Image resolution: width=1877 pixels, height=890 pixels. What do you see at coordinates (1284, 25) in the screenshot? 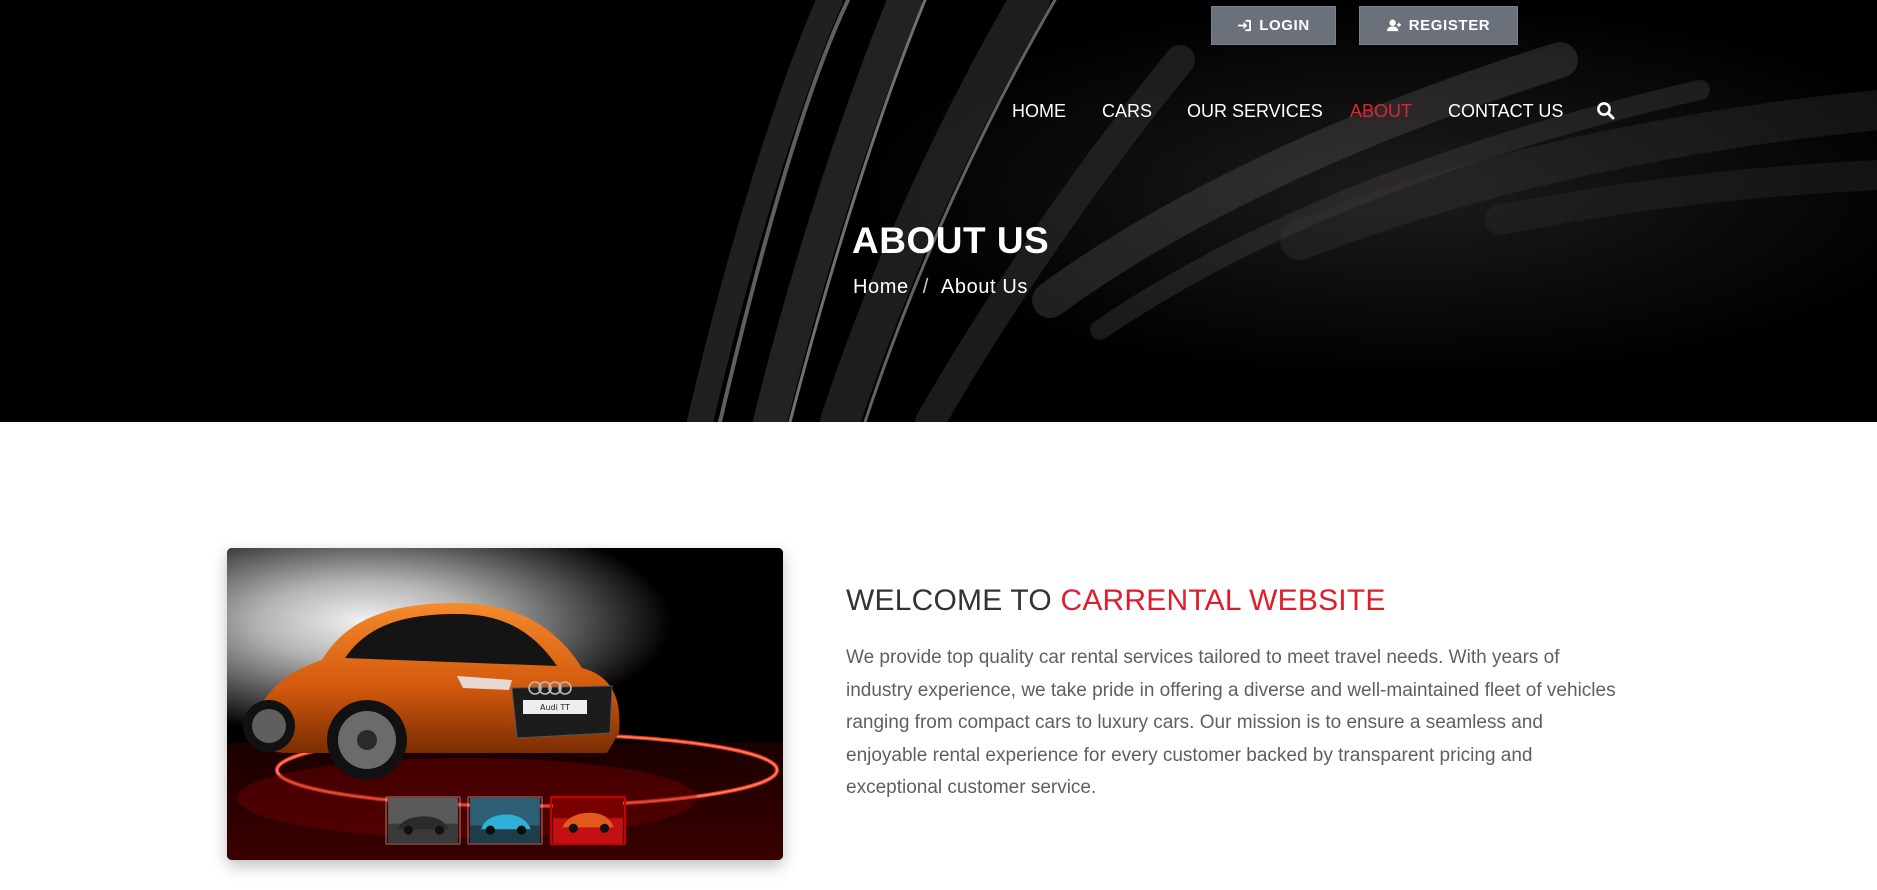
I see `login-label: LOGIN` at bounding box center [1284, 25].